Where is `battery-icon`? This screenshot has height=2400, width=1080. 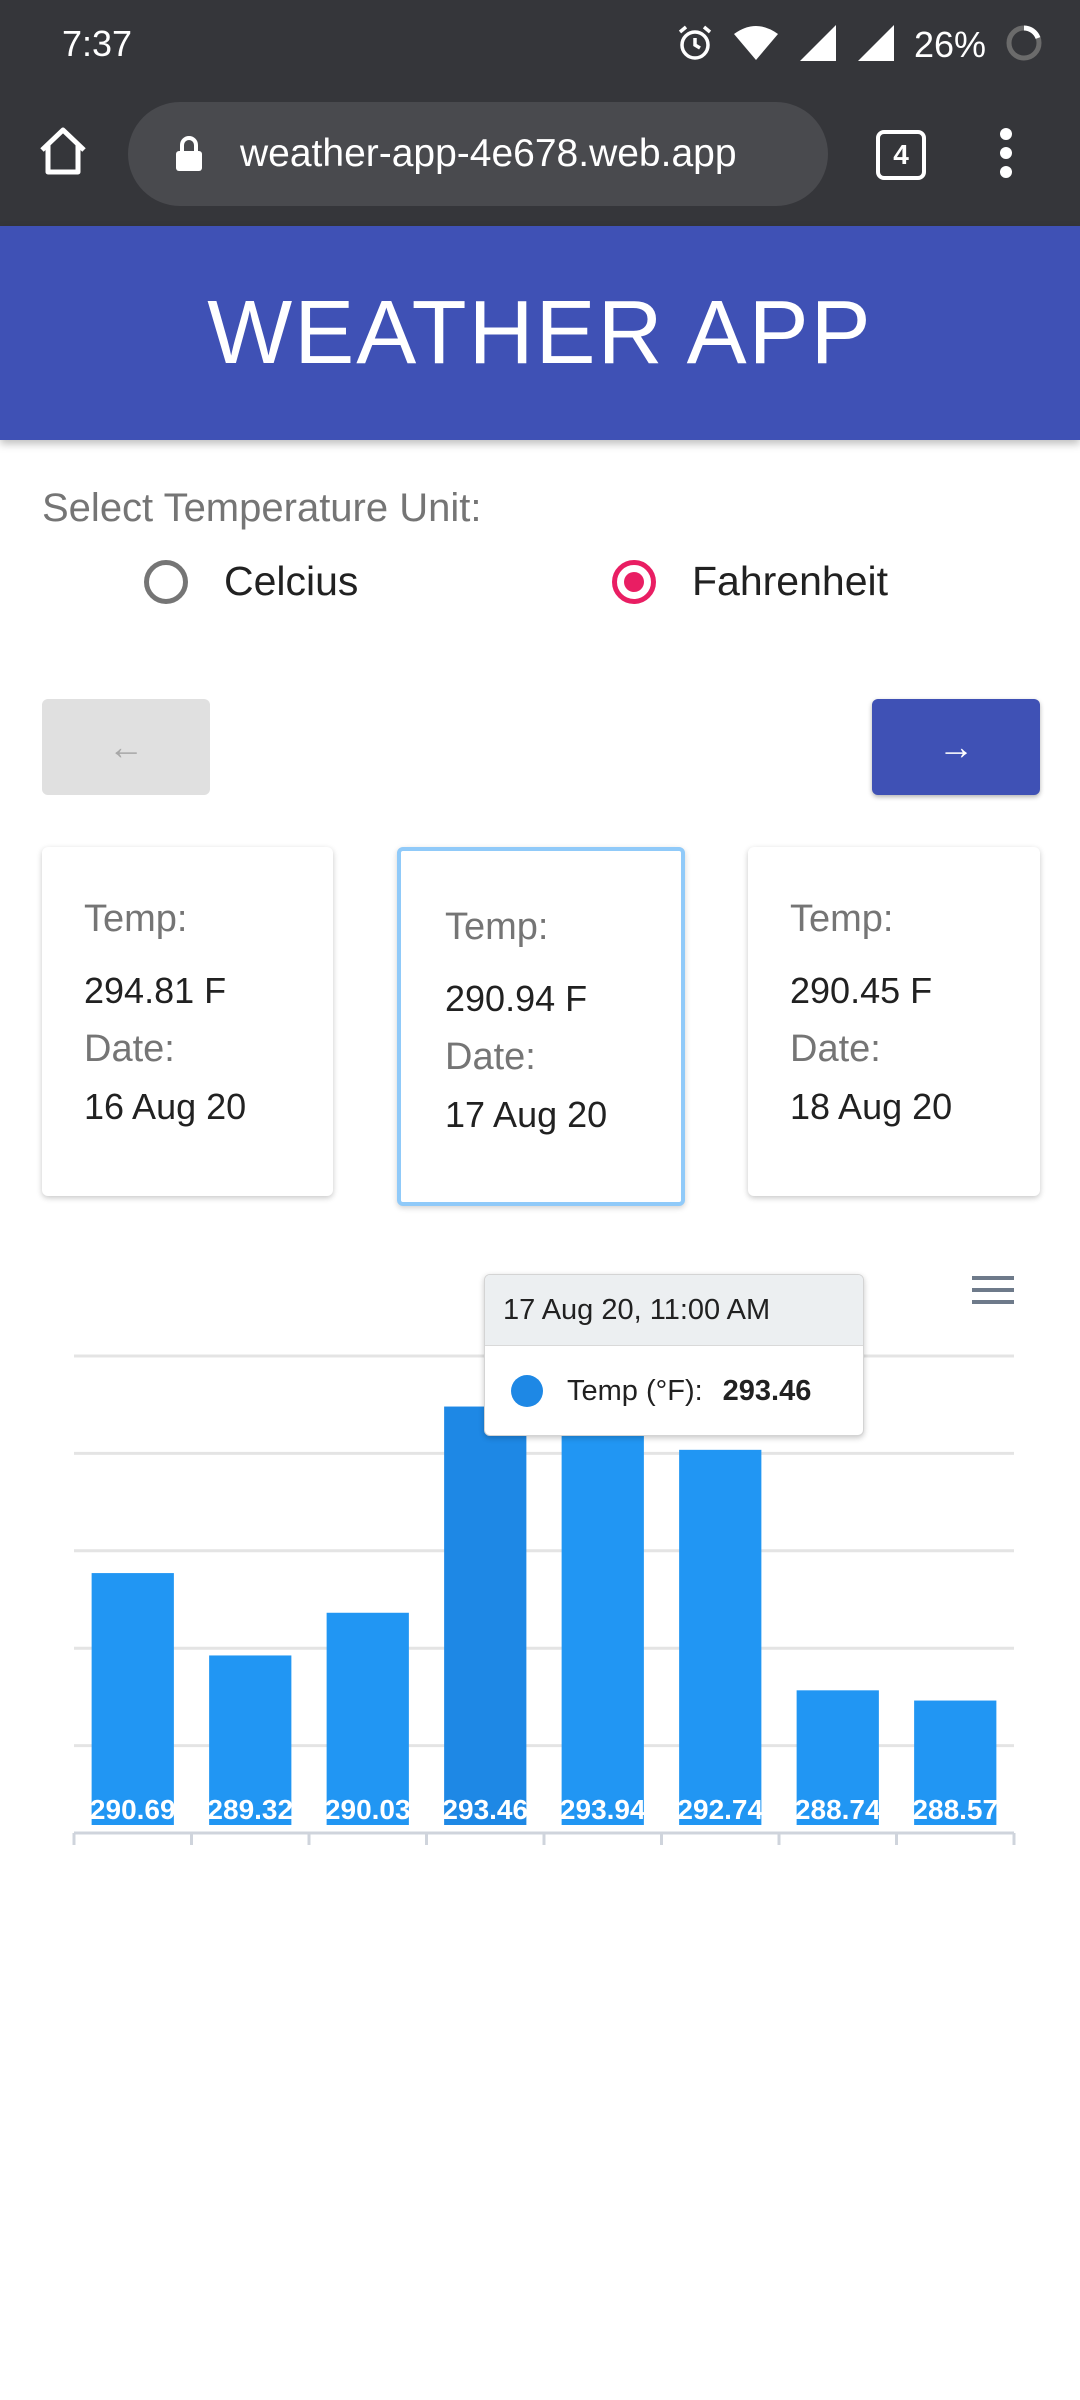
battery-icon is located at coordinates (1024, 45).